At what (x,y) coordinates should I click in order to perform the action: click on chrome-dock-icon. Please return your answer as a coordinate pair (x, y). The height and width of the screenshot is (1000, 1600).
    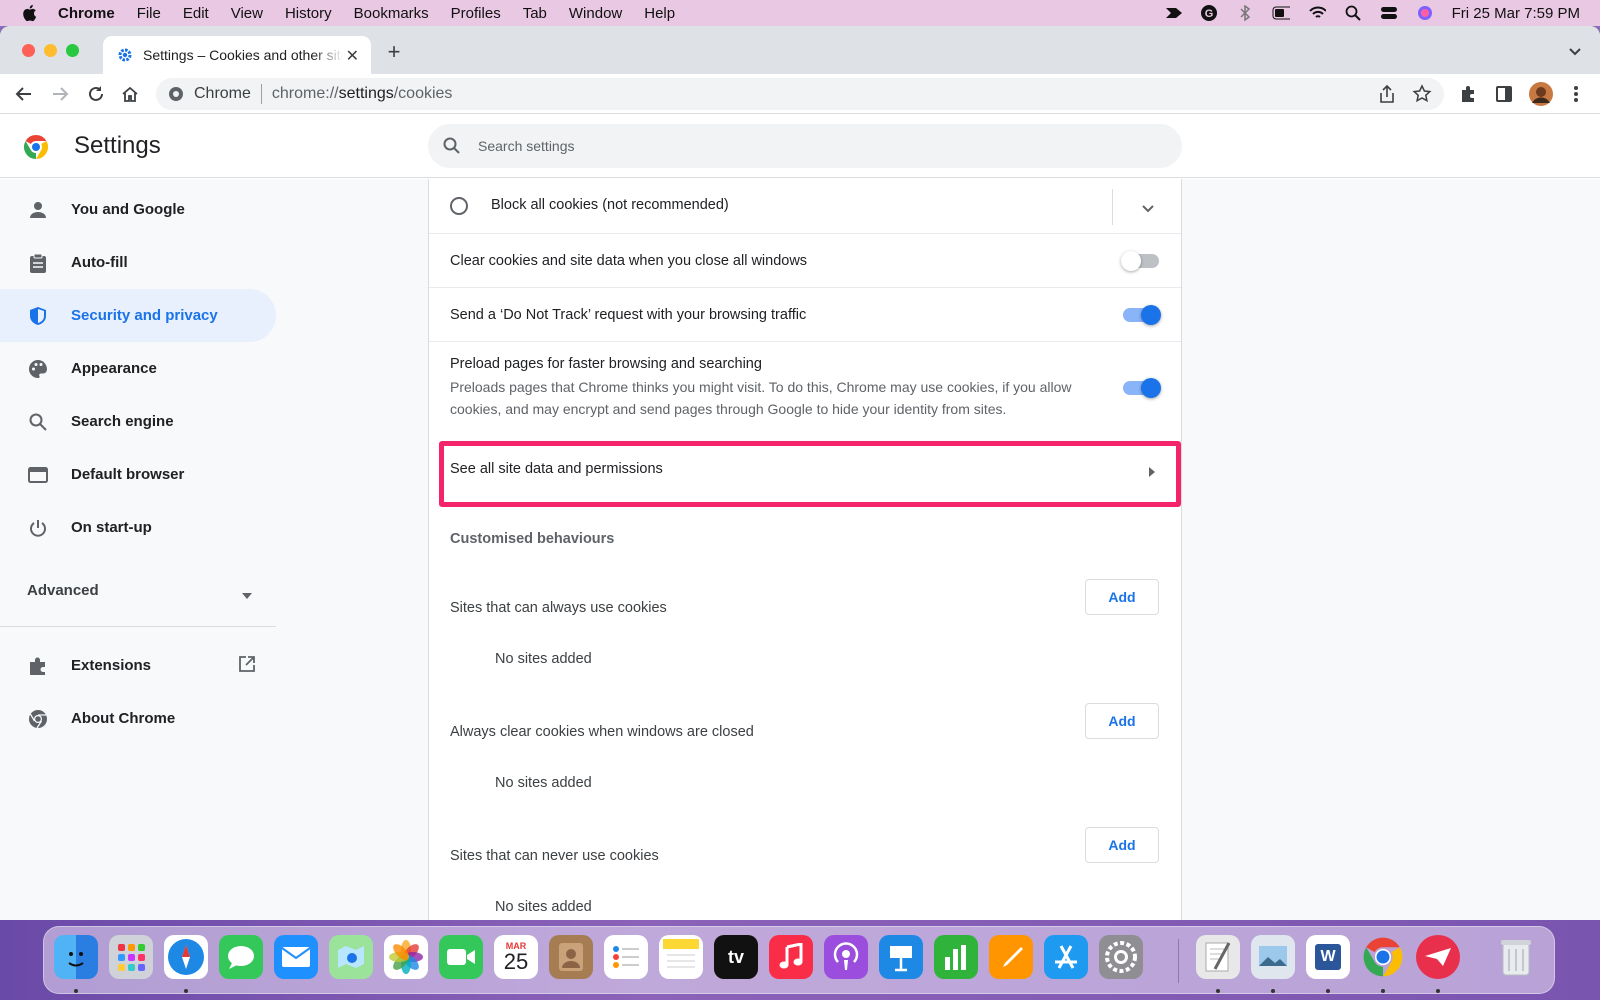
    Looking at the image, I should click on (1383, 957).